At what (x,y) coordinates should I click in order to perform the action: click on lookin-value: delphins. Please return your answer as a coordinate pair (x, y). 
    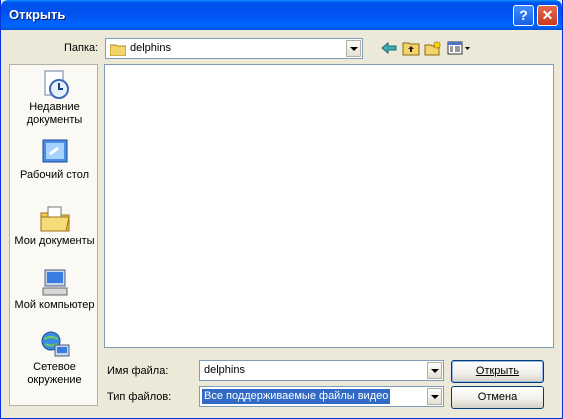
    Looking at the image, I should click on (150, 48).